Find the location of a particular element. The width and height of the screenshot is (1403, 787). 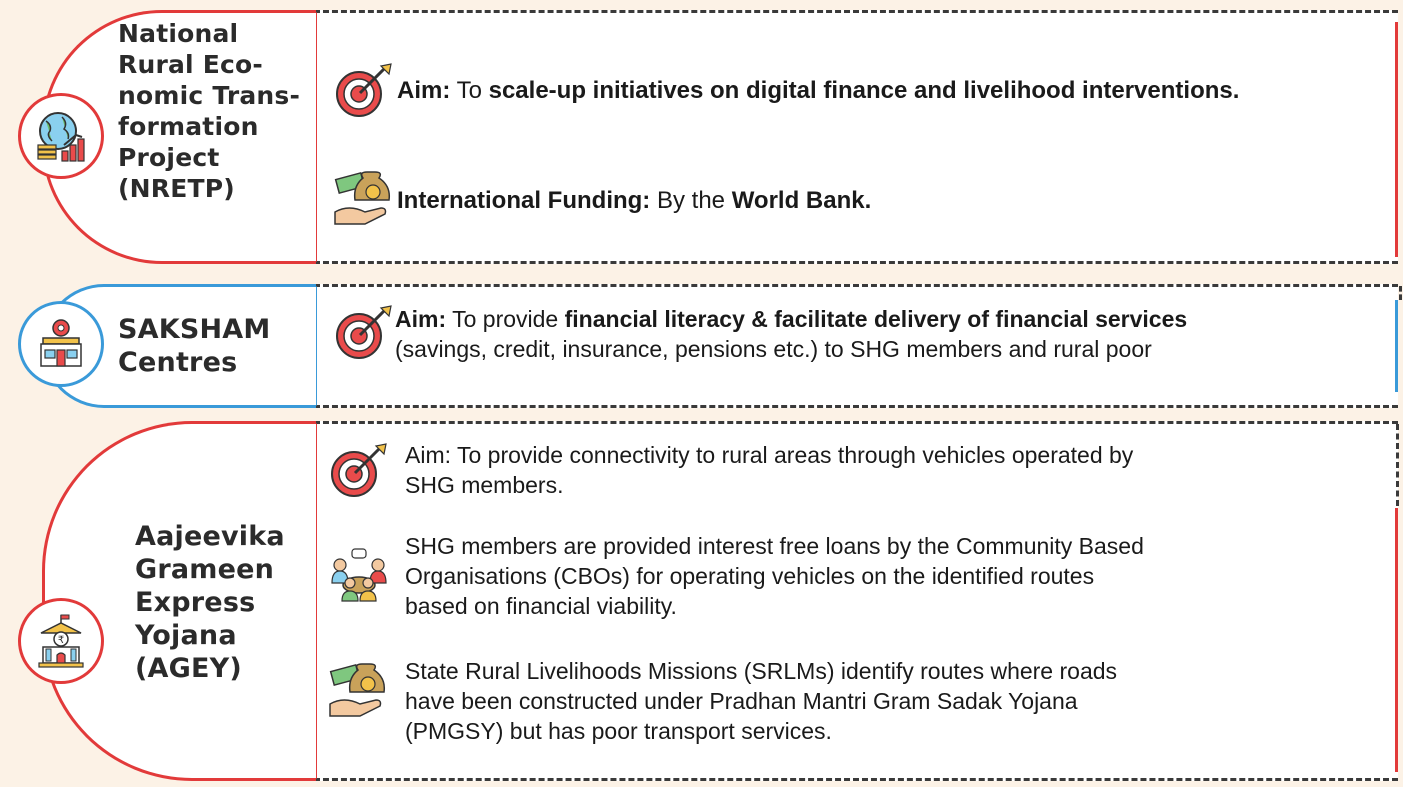

saksham-right-bar is located at coordinates (1396, 346).